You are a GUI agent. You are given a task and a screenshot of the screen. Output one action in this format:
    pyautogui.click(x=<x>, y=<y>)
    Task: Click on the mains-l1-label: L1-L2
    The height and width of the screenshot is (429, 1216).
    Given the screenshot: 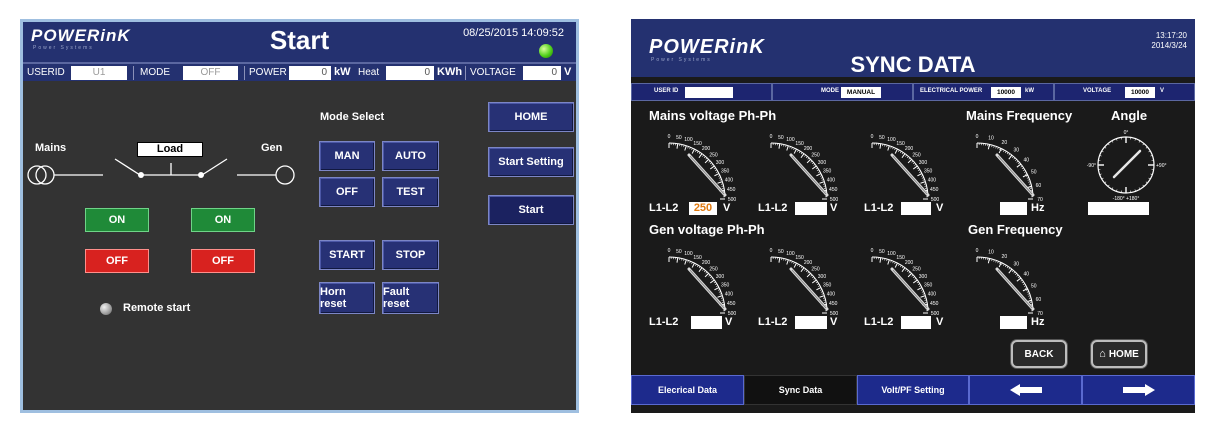 What is the action you would take?
    pyautogui.click(x=664, y=208)
    